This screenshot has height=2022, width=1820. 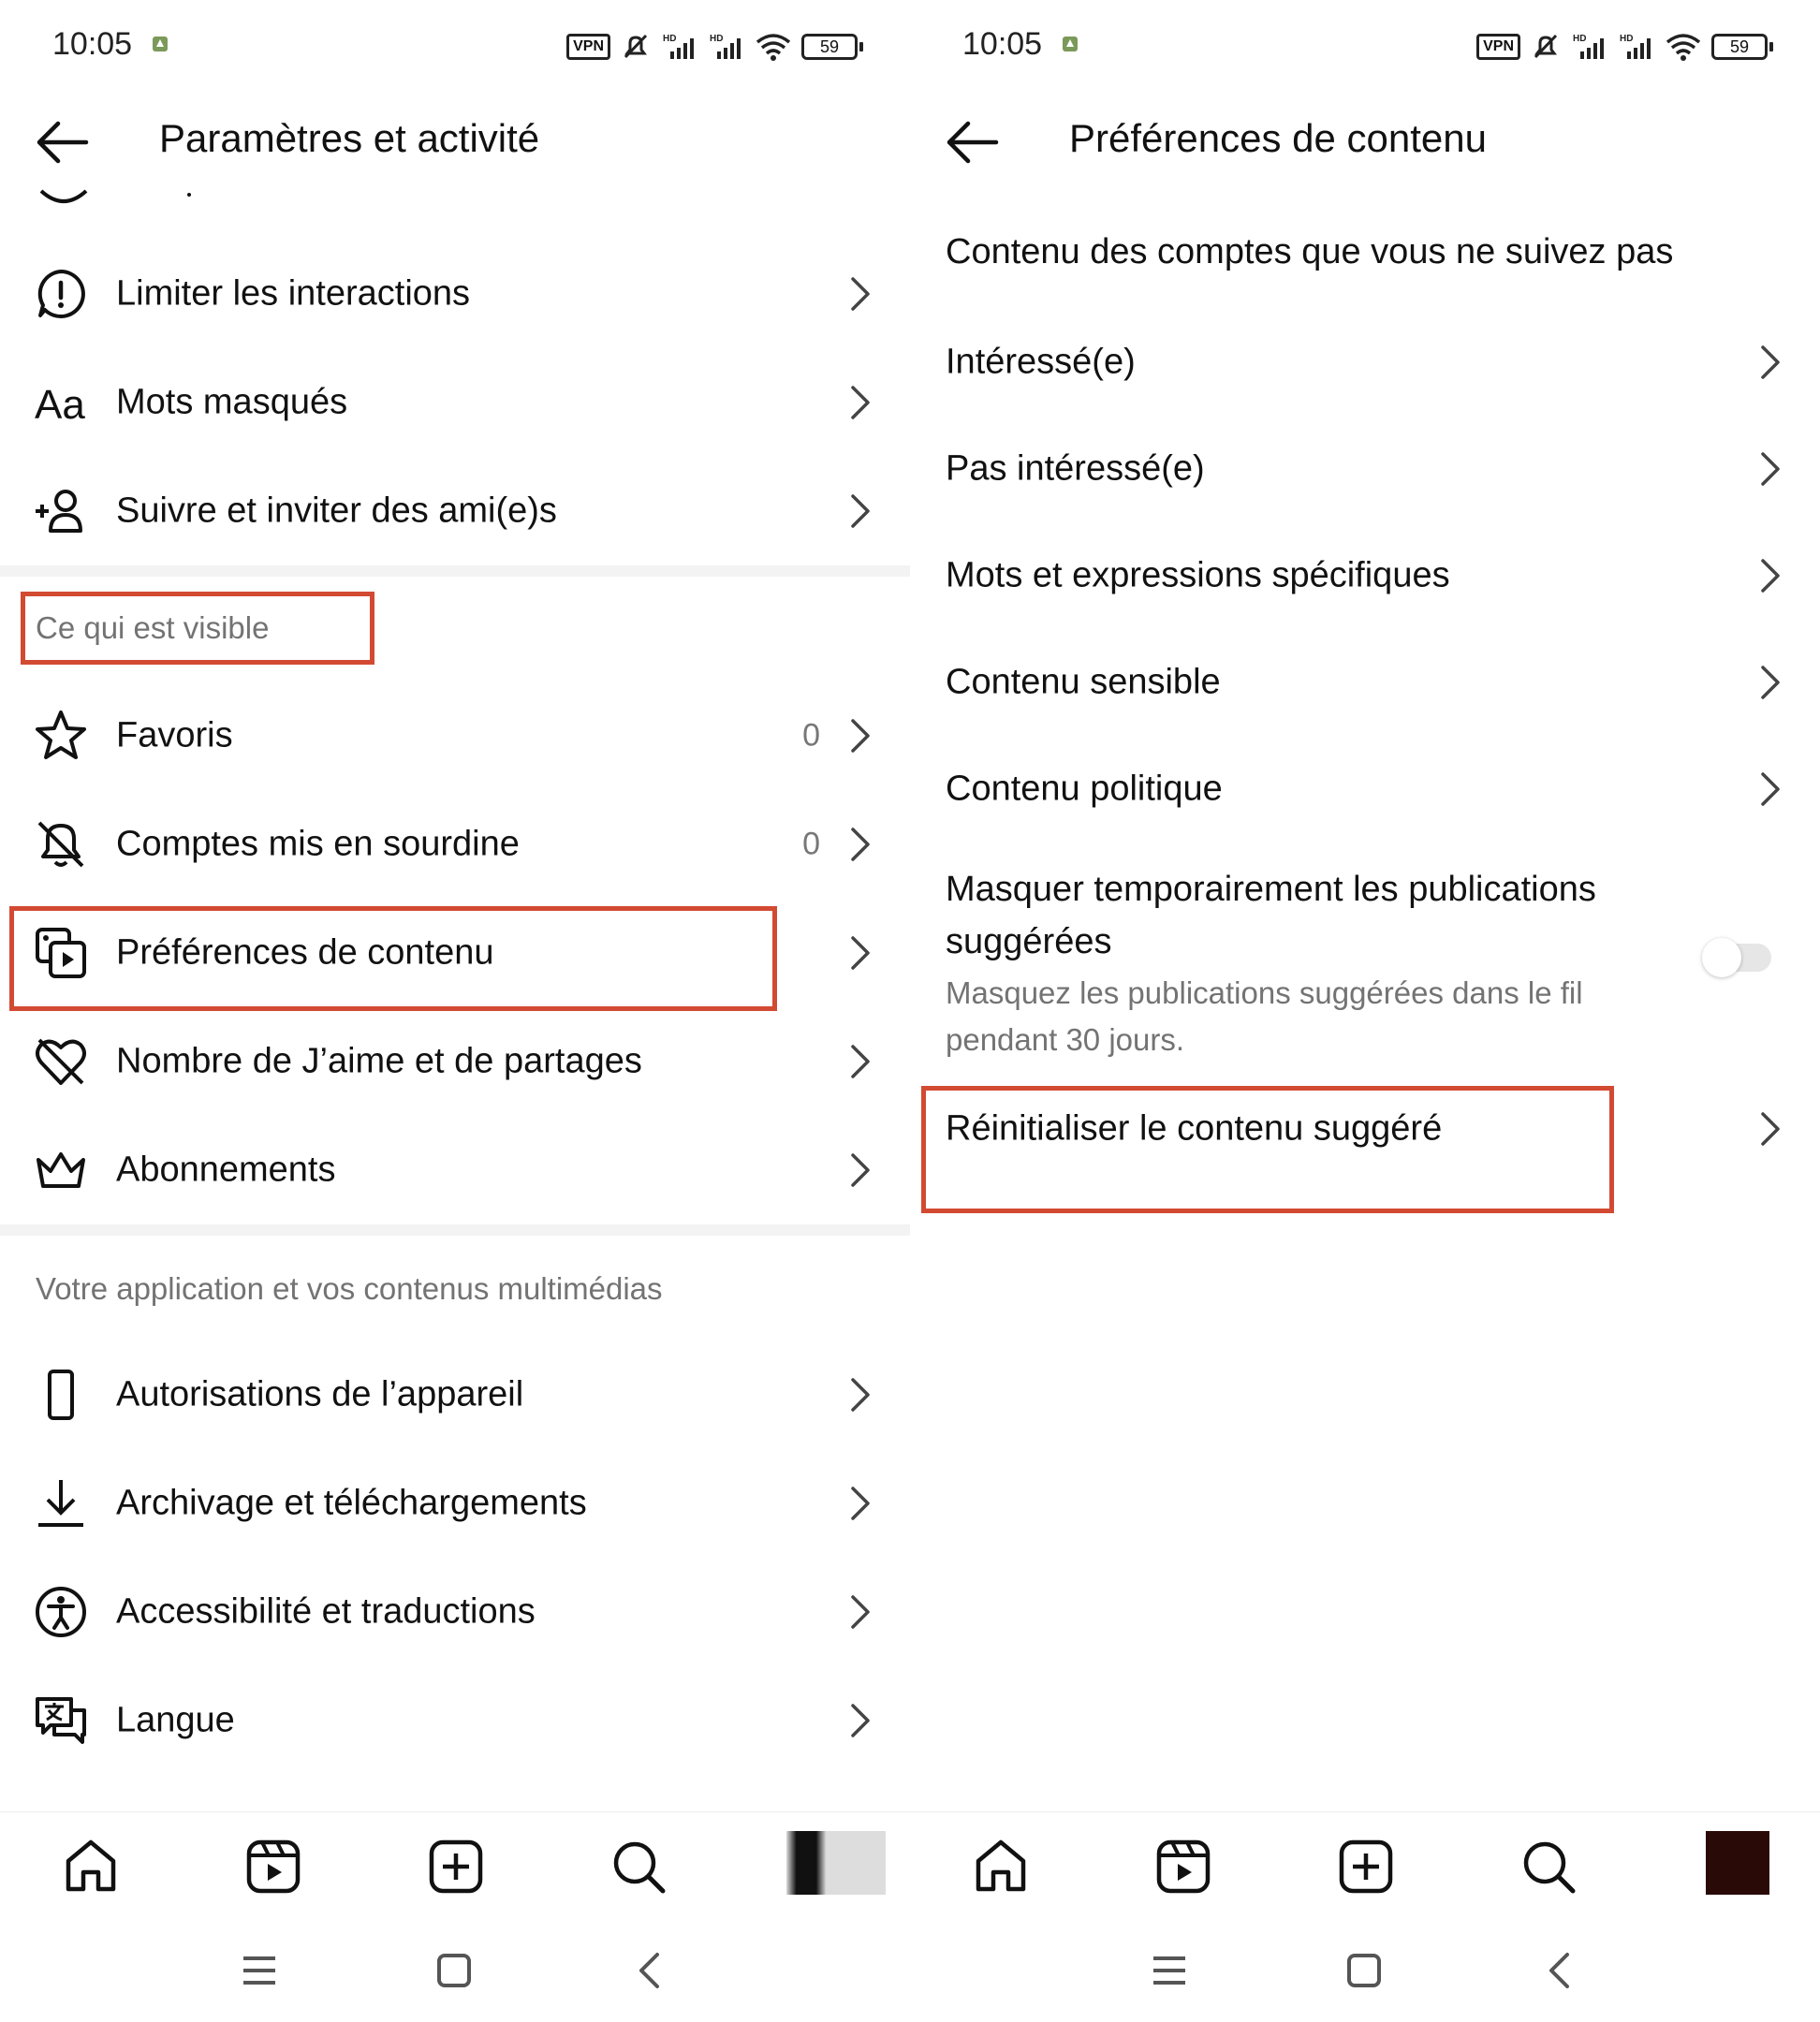 I want to click on row-language: Langue, so click(x=455, y=1720).